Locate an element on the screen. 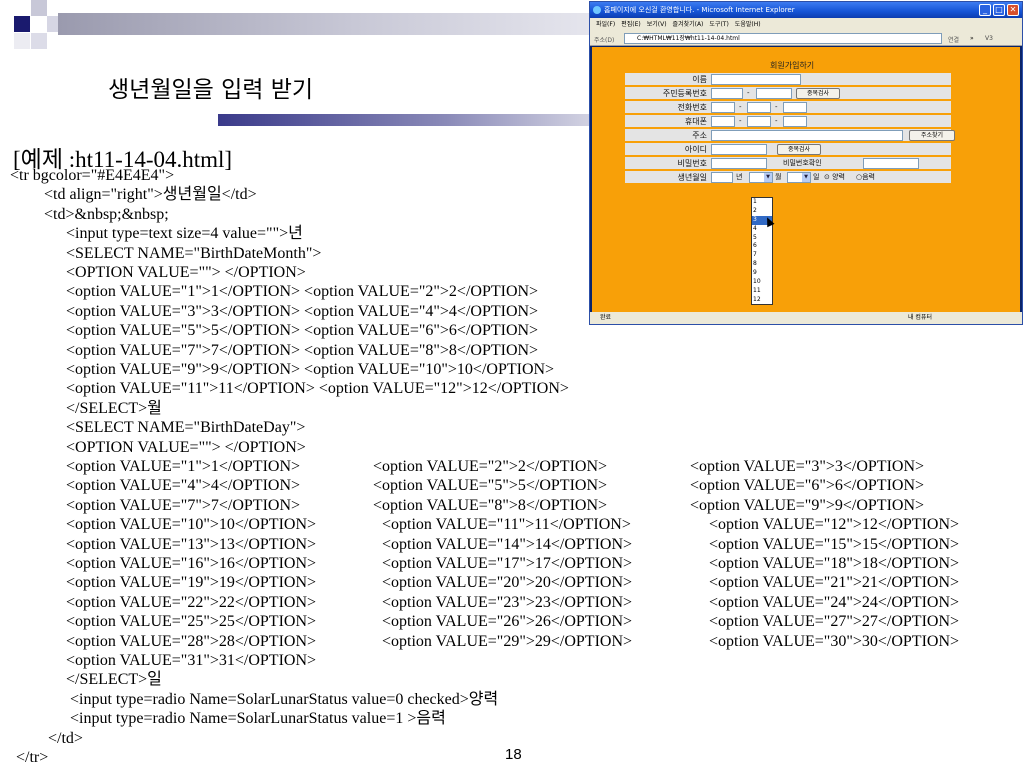 This screenshot has width=1024, height=768. code-text: <option VALUE="30">30</OPTION> is located at coordinates (834, 641).